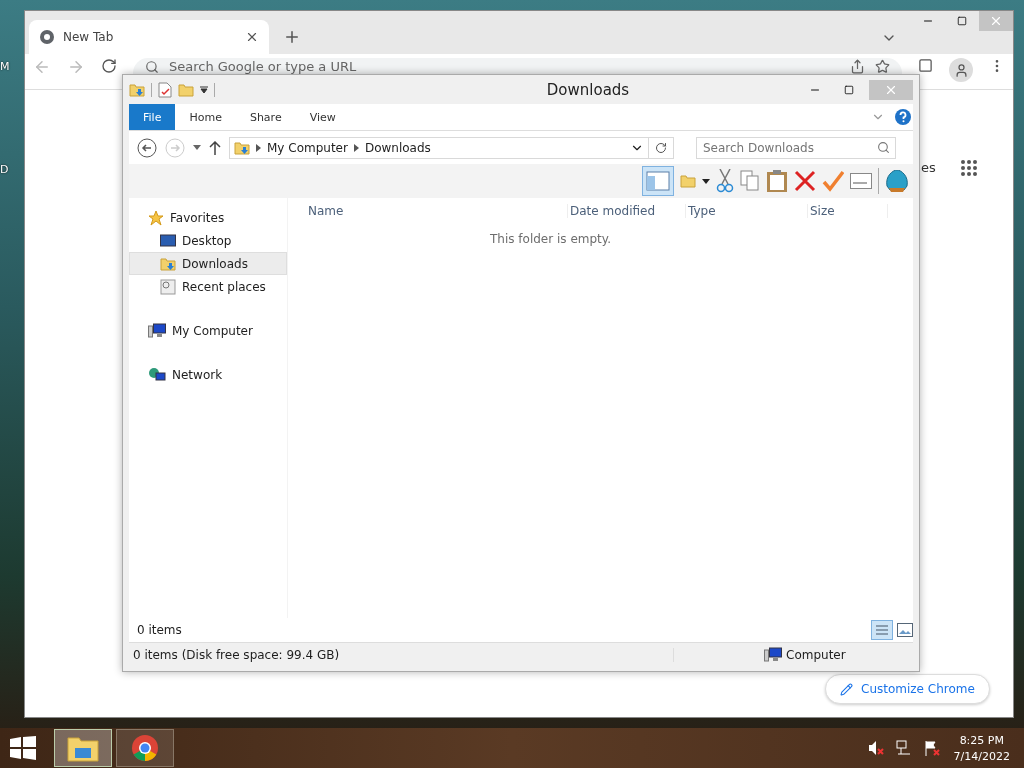 Image resolution: width=1024 pixels, height=768 pixels. What do you see at coordinates (205, 117) in the screenshot?
I see `ribbon-tab: Home` at bounding box center [205, 117].